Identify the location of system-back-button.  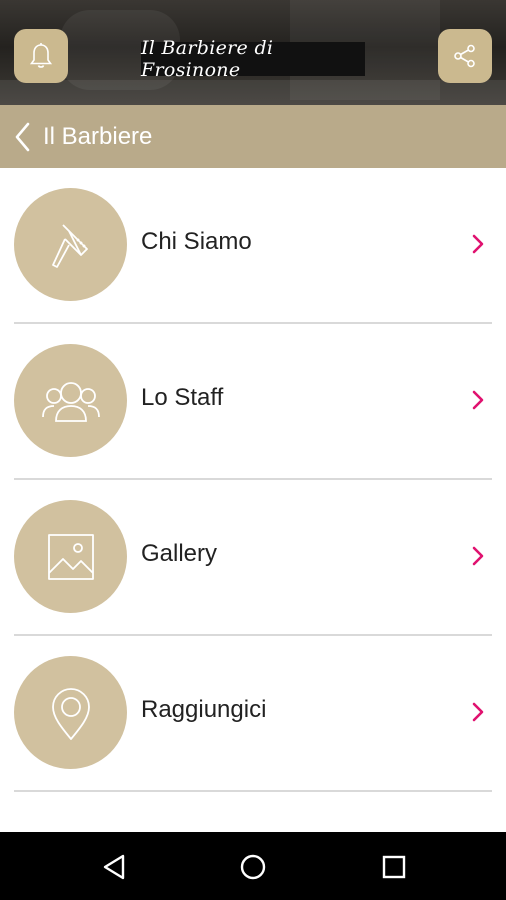
(114, 867).